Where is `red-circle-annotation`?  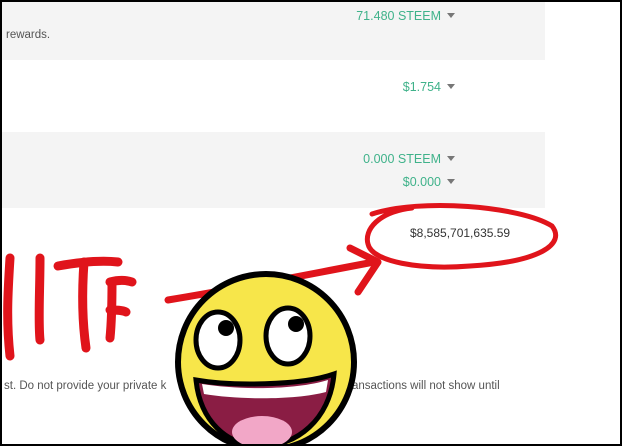 red-circle-annotation is located at coordinates (461, 236).